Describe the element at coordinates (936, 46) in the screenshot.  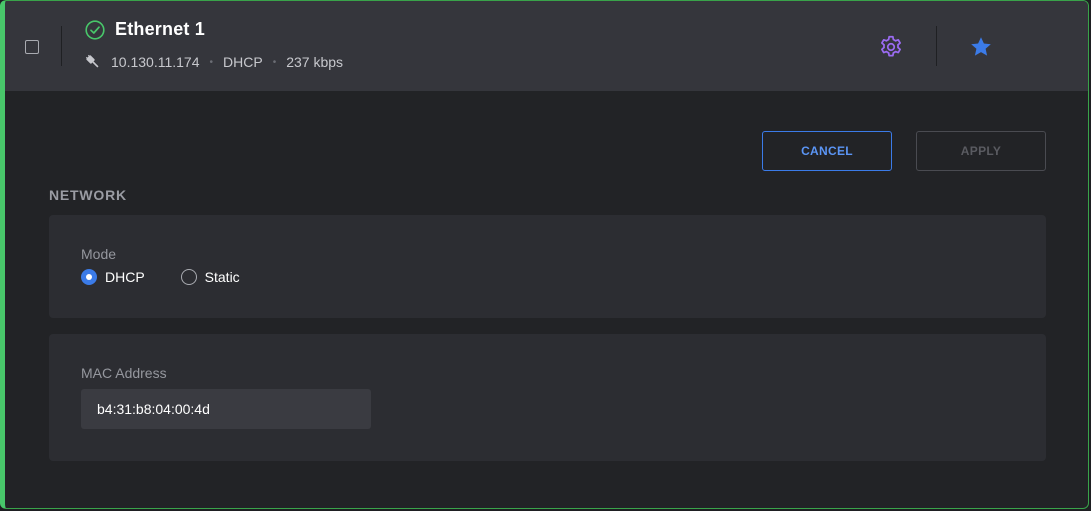
I see `header-divider-right` at that location.